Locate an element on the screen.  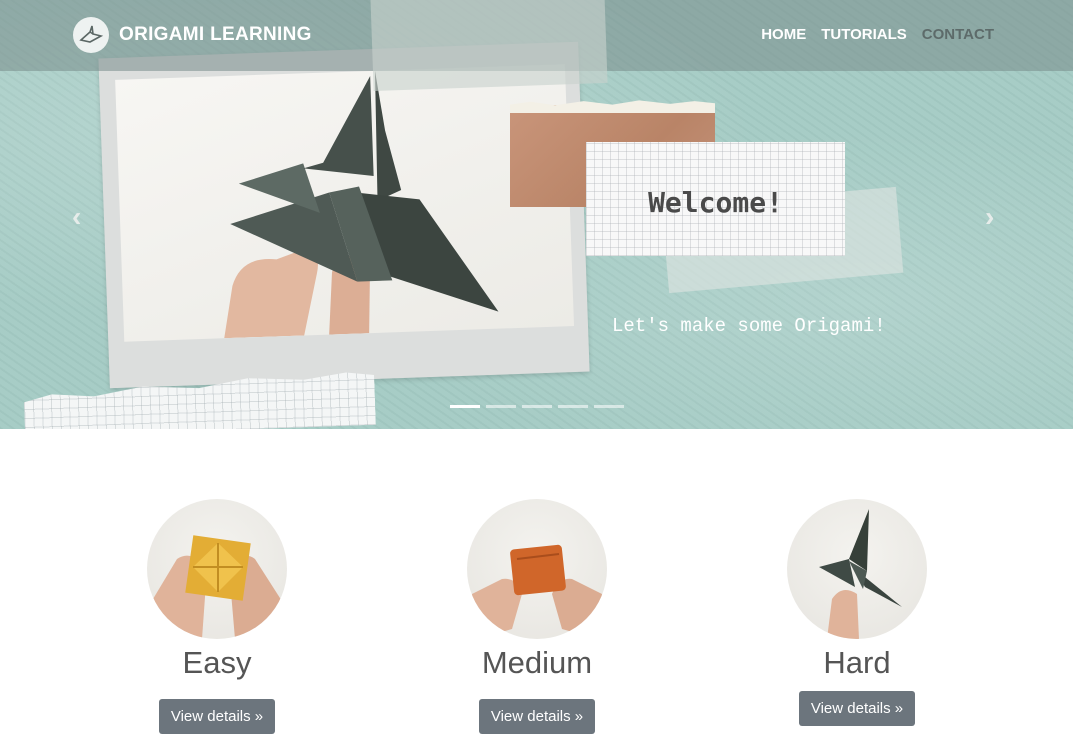
brand: ORIGAMI LEARNING is located at coordinates (192, 35).